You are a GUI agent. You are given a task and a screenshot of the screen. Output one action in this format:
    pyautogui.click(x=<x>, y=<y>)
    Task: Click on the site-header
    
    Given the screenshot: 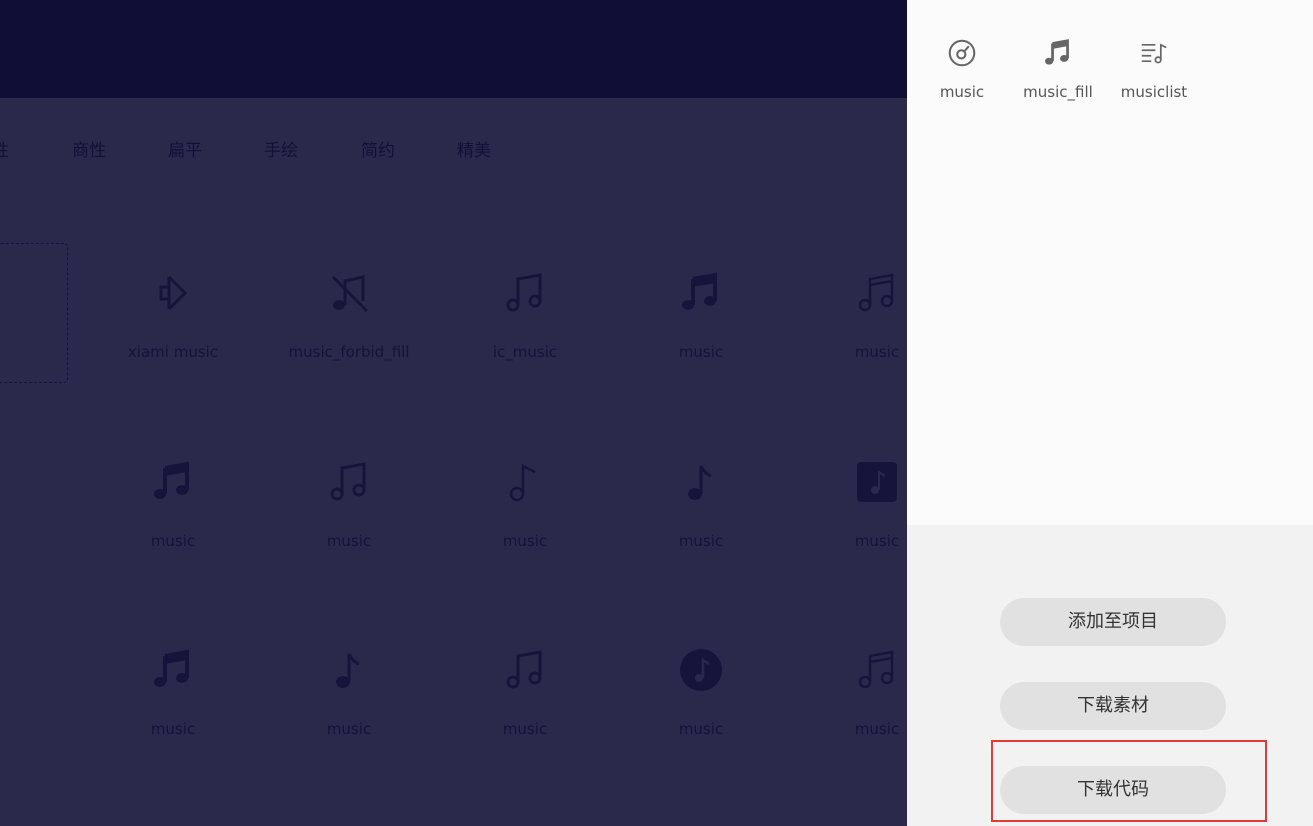 What is the action you would take?
    pyautogui.click(x=453, y=49)
    